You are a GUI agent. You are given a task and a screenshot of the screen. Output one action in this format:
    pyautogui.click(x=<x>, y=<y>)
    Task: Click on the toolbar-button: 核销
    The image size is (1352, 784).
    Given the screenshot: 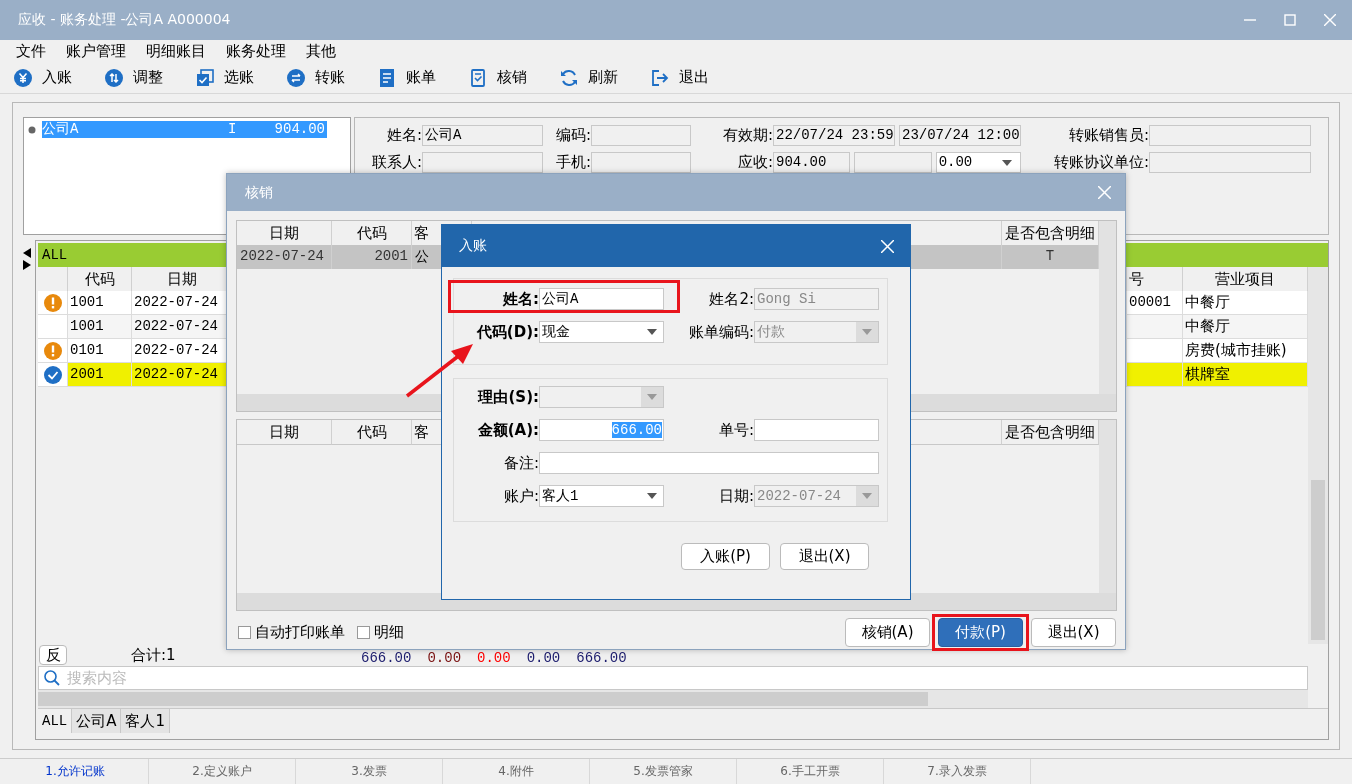 What is the action you would take?
    pyautogui.click(x=514, y=77)
    